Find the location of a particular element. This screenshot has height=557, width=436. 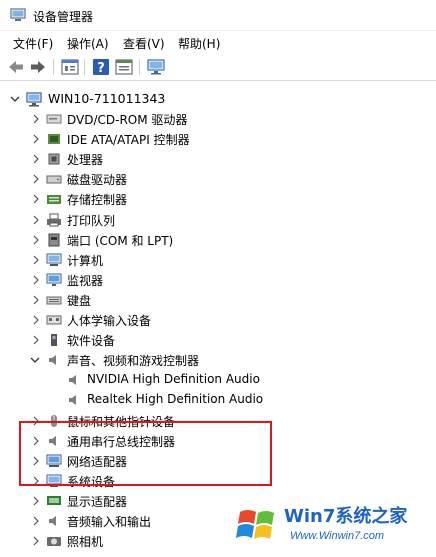

keyboard-icon is located at coordinates (54, 300).